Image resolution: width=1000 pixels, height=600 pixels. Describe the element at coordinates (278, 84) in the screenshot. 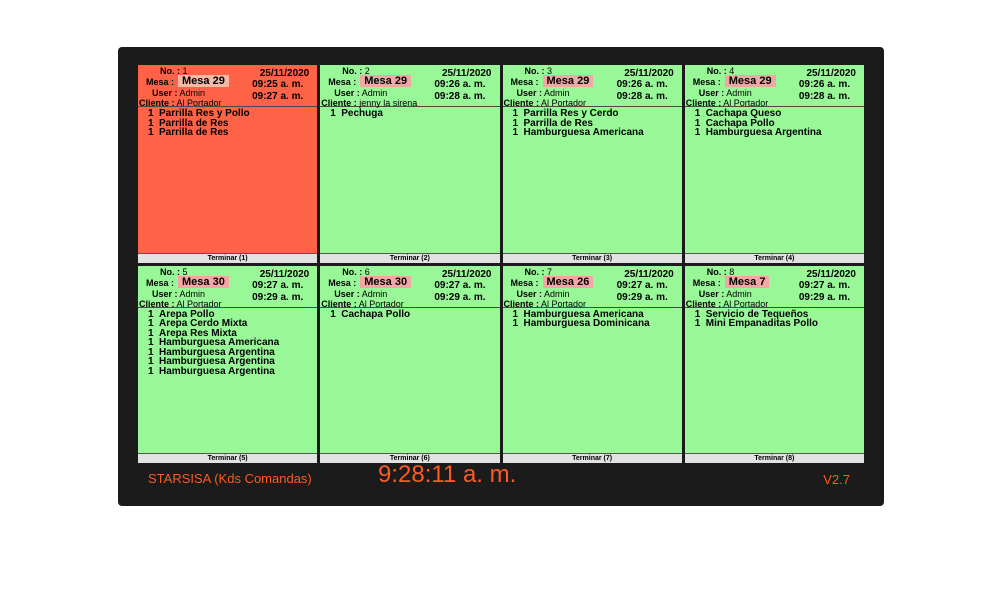

I see `order-time: 09:25 a. m.` at that location.